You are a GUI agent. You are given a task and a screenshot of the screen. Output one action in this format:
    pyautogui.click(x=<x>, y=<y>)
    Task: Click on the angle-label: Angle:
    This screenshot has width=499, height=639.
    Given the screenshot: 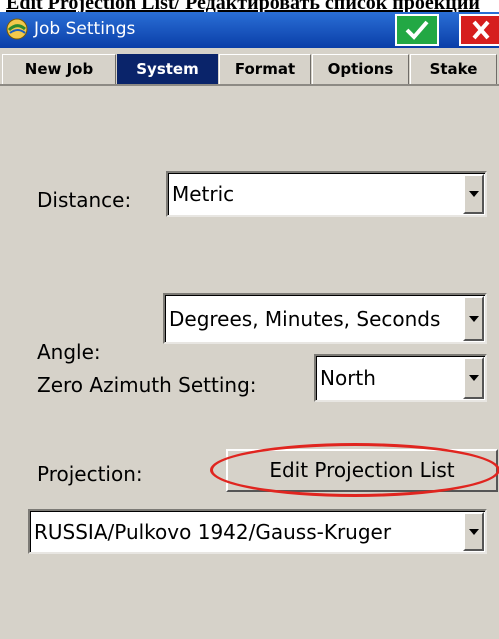 What is the action you would take?
    pyautogui.click(x=69, y=352)
    